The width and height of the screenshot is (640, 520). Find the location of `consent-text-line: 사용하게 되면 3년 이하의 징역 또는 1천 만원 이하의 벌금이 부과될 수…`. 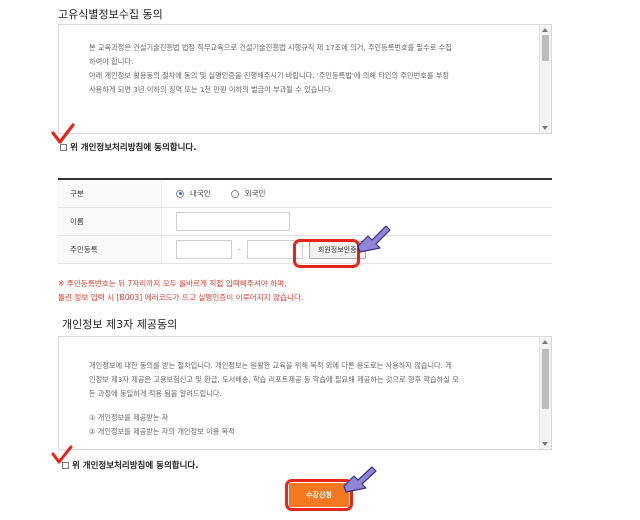

consent-text-line: 사용하게 되면 3년 이하의 징역 또는 1천 만원 이하의 벌금이 부과될 수… is located at coordinates (211, 89).